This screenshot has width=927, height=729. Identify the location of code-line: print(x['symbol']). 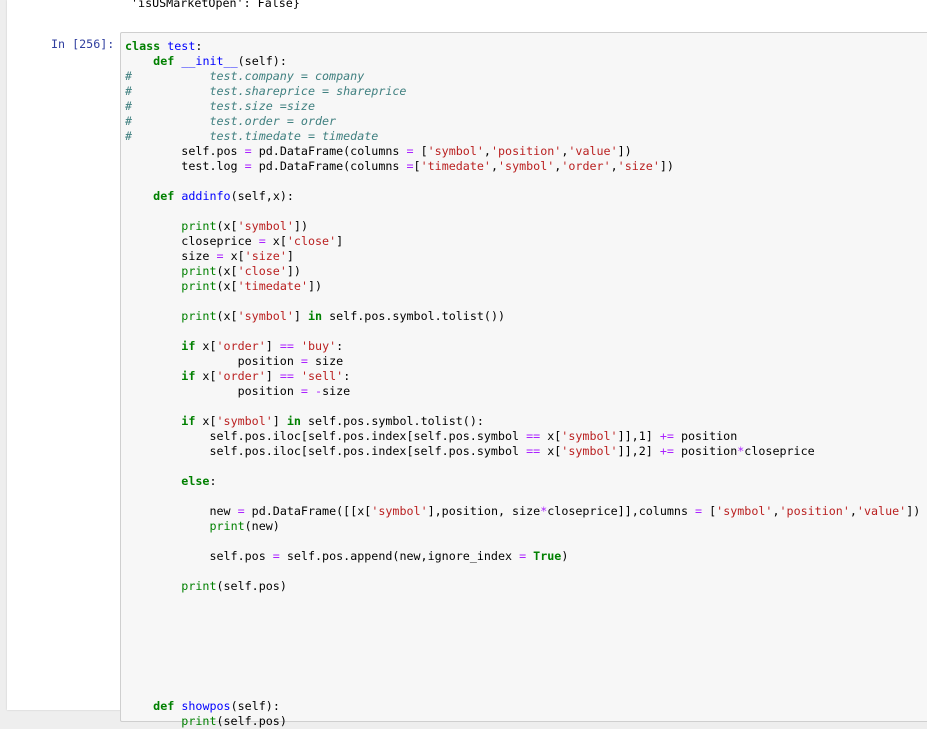
(522, 226).